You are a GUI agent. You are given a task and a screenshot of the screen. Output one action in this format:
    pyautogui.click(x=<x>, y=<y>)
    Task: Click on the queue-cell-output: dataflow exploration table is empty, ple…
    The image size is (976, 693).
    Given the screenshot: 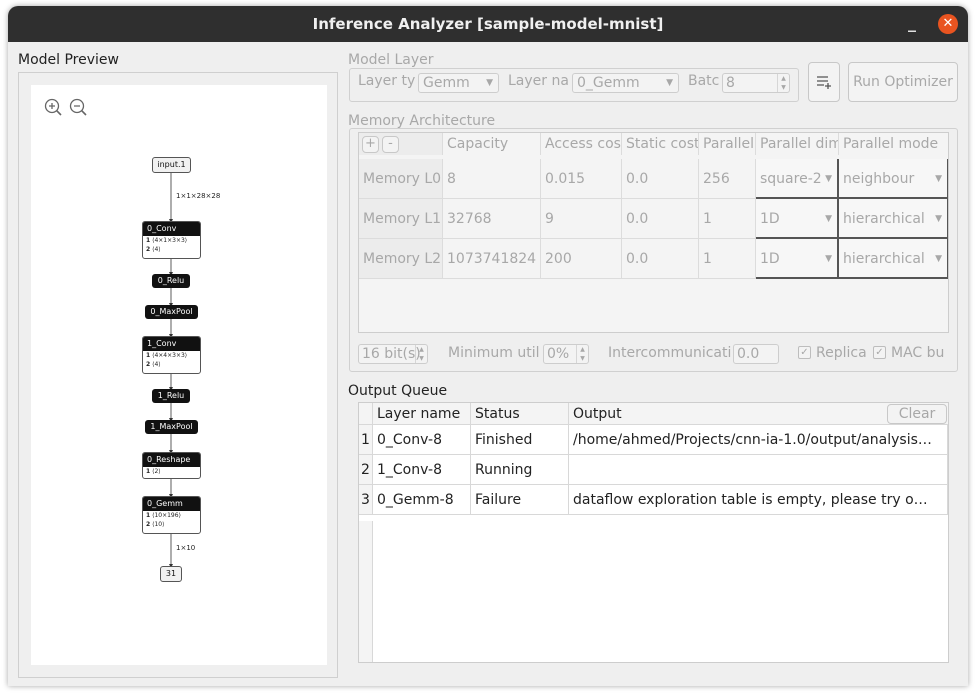 What is the action you would take?
    pyautogui.click(x=758, y=500)
    